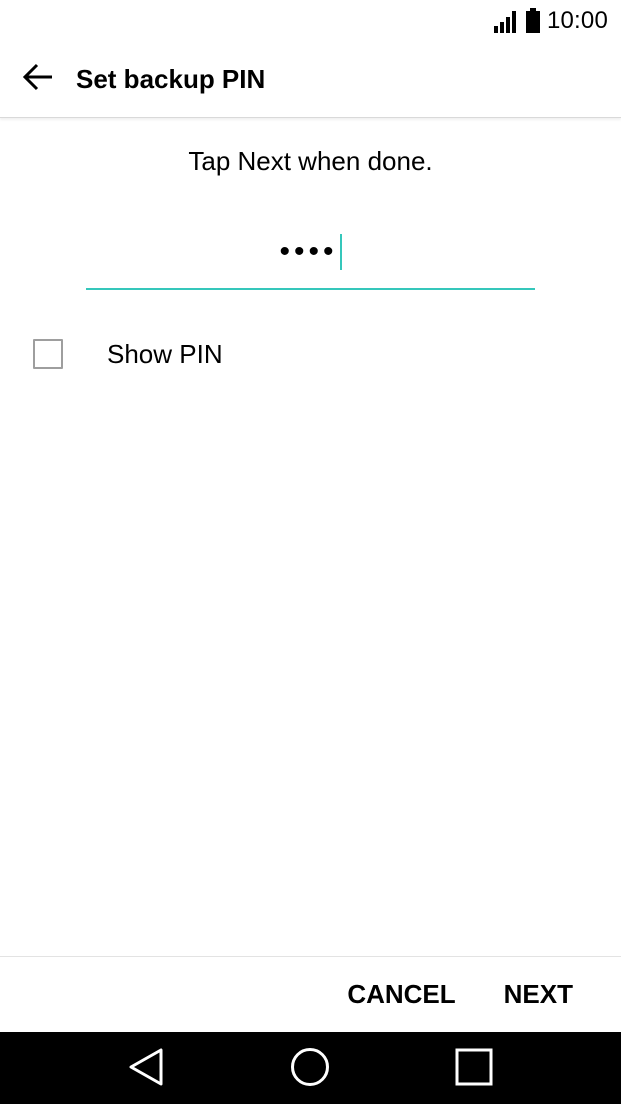 The image size is (621, 1104). I want to click on app-bar: Set backup PIN, so click(310, 80).